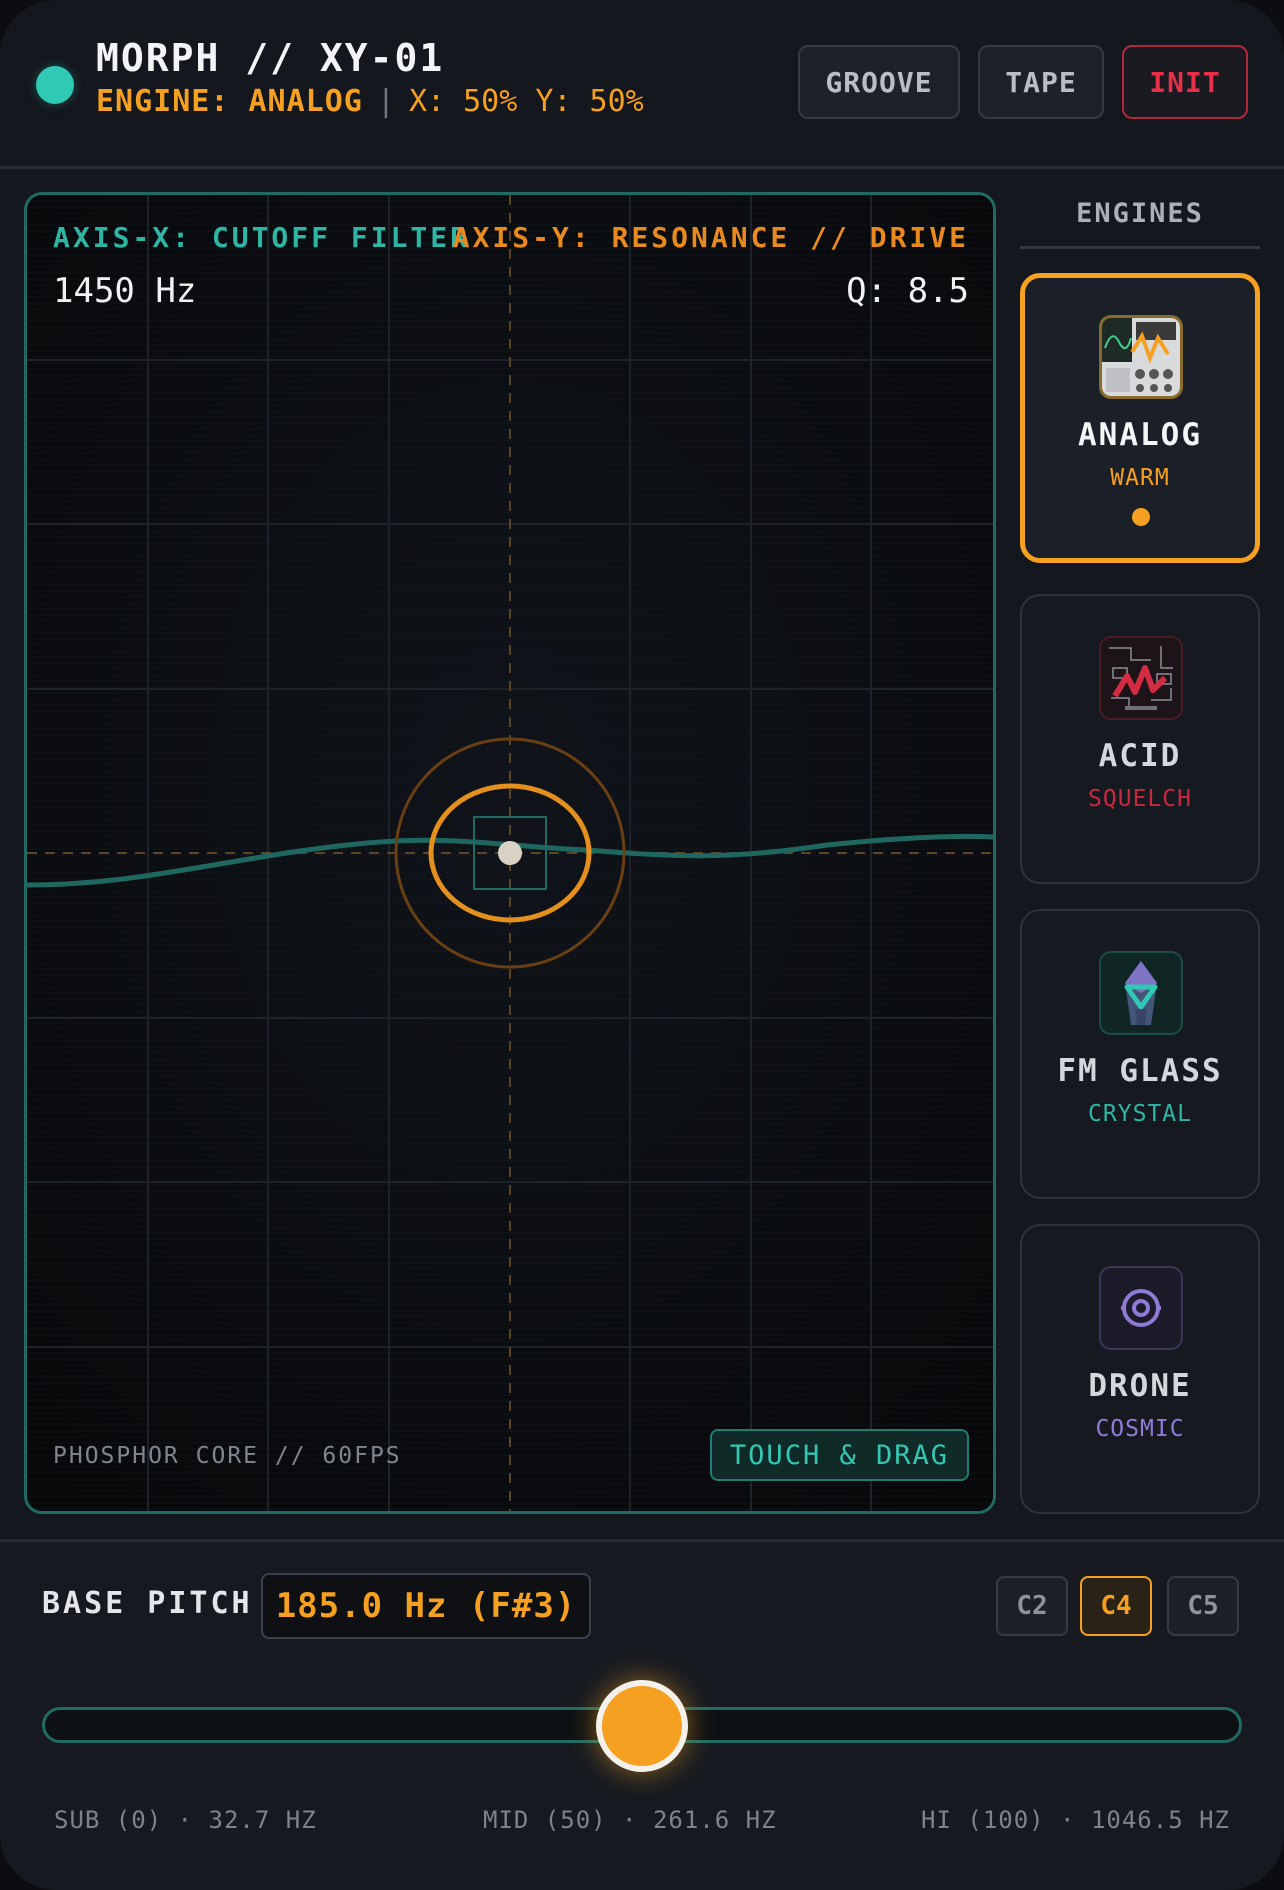  Describe the element at coordinates (1141, 1308) in the screenshot. I see `target-icon` at that location.